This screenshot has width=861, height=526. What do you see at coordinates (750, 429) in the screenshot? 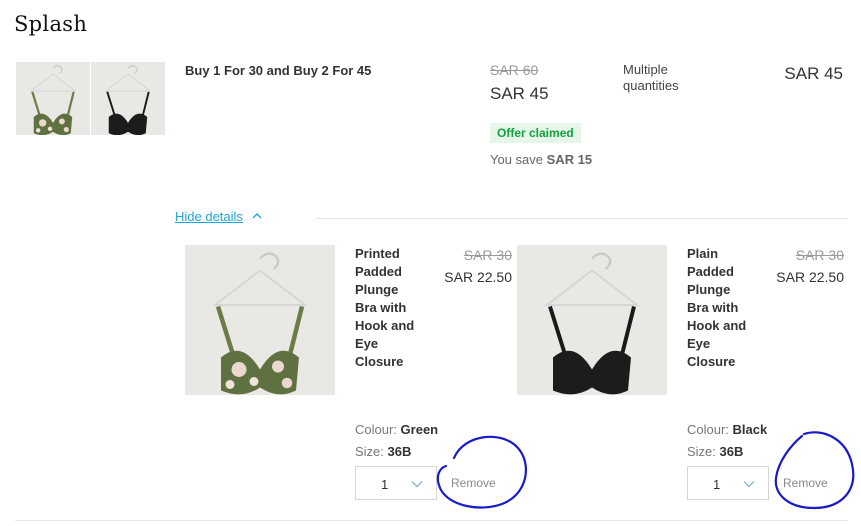
I see `colour-value: Black` at bounding box center [750, 429].